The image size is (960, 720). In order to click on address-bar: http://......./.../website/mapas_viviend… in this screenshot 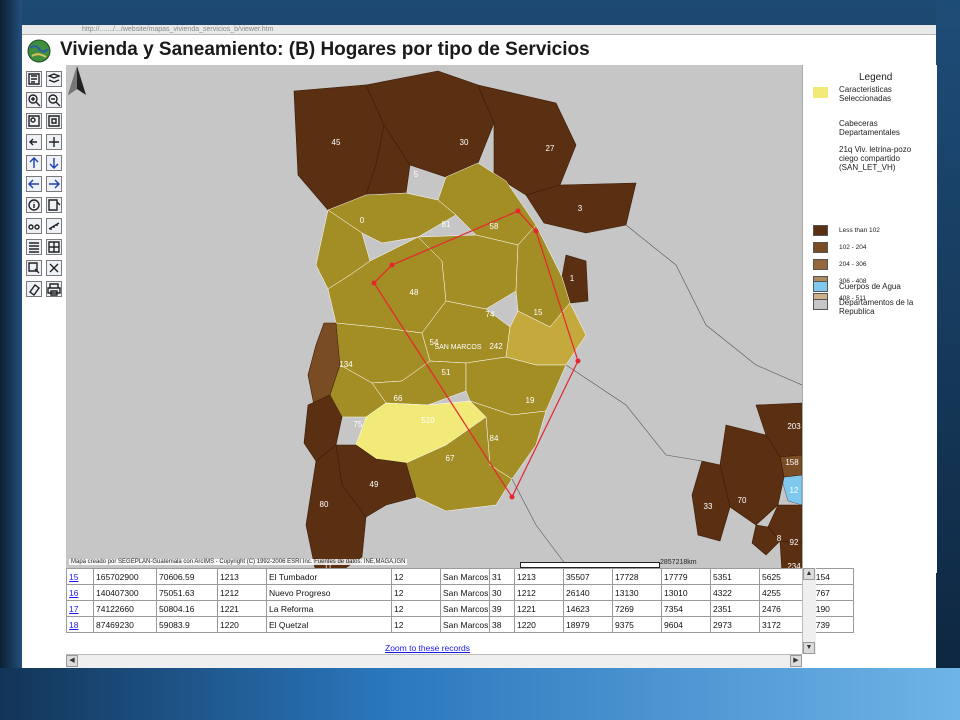, I will do `click(479, 30)`.